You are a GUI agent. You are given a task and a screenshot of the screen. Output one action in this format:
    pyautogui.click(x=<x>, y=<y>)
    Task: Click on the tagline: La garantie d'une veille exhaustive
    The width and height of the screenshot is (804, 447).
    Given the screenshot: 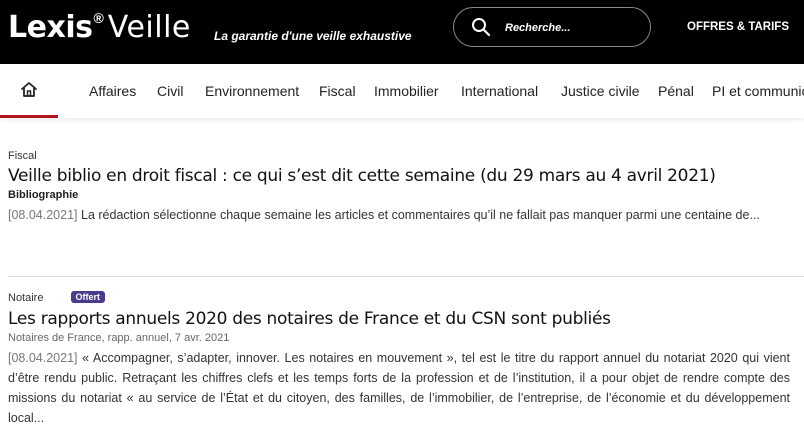 What is the action you would take?
    pyautogui.click(x=313, y=36)
    